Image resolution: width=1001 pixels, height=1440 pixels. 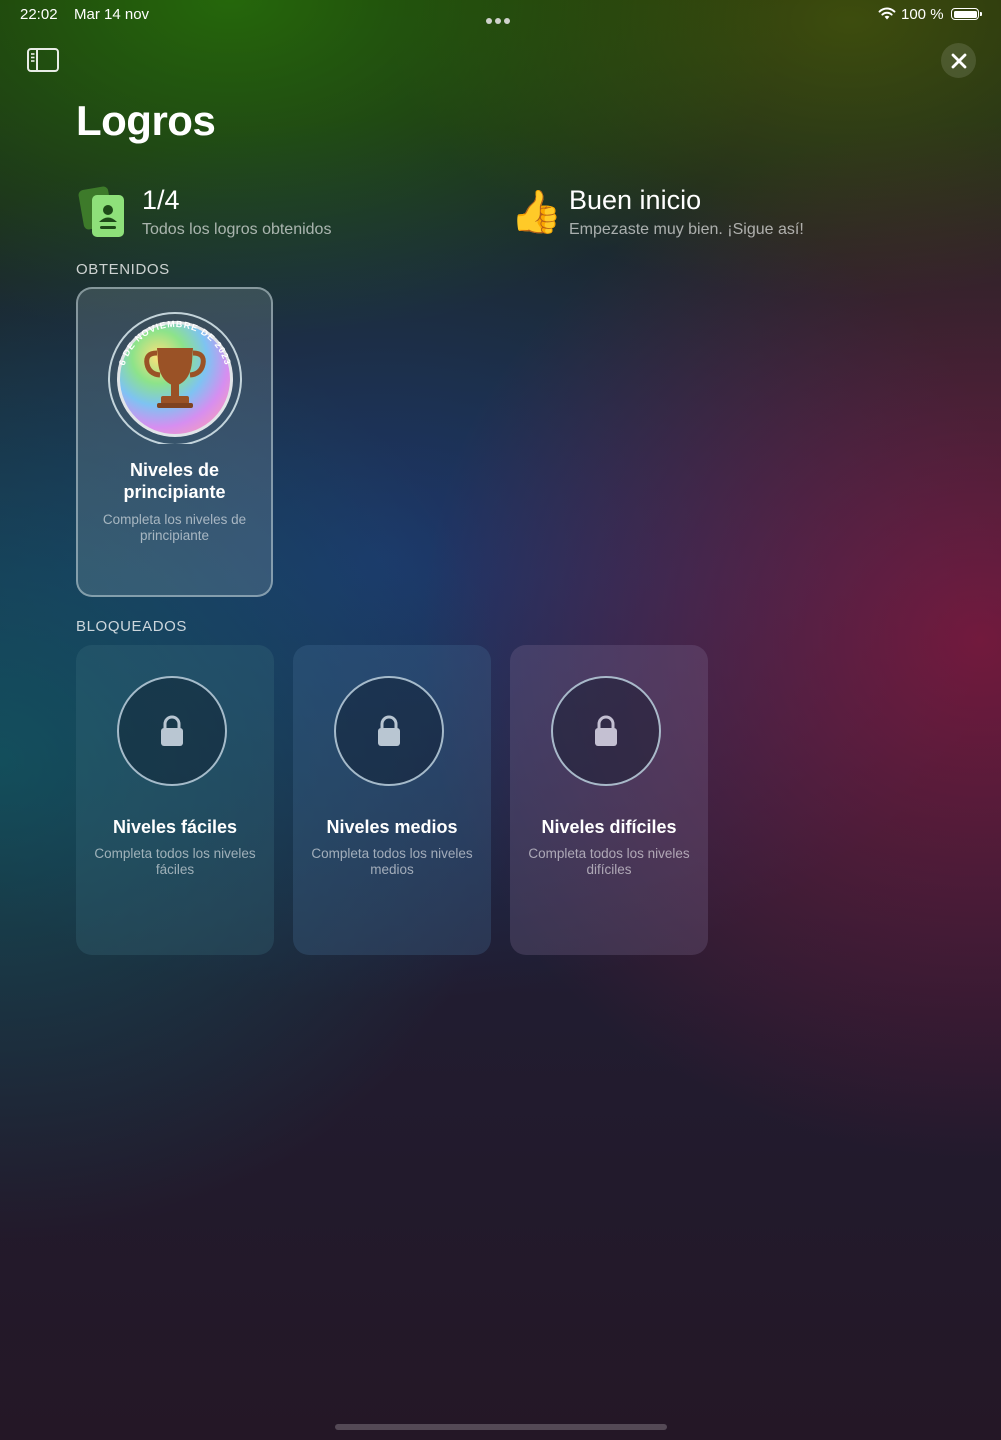 What do you see at coordinates (175, 827) in the screenshot?
I see `achievement-name: Niveles fáciles` at bounding box center [175, 827].